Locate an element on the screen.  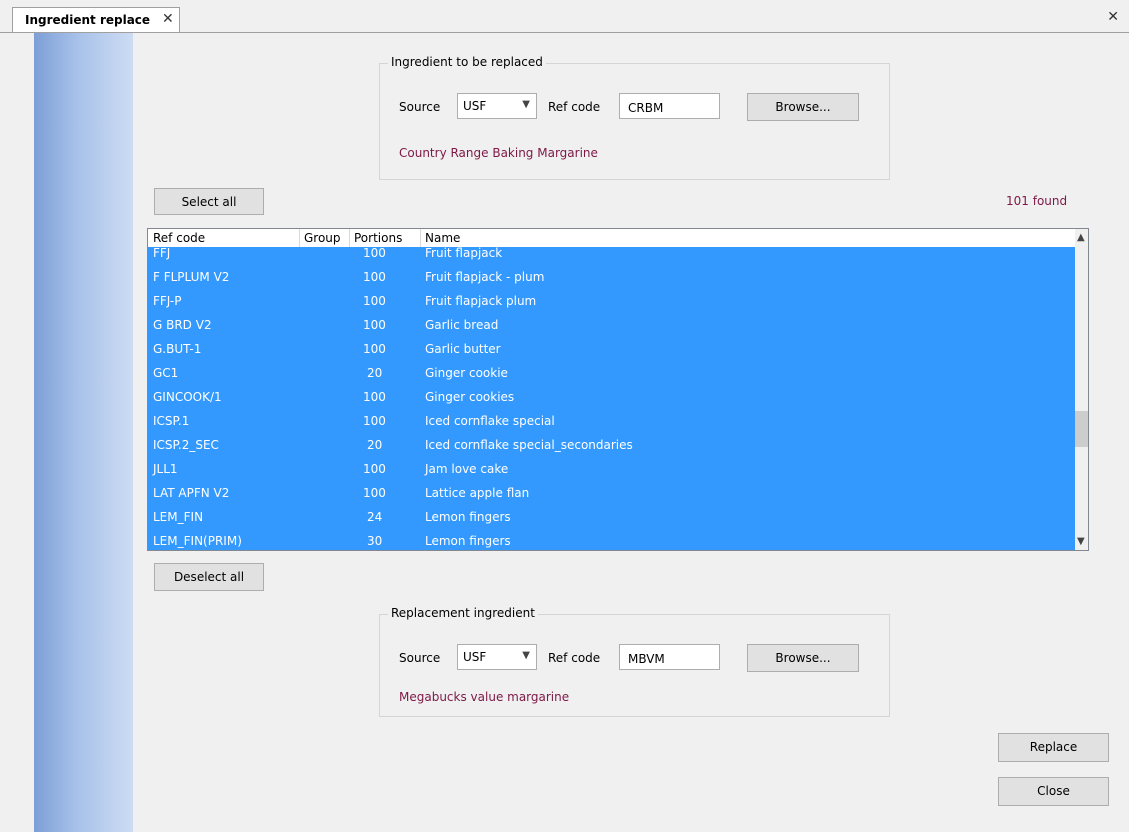
table-row: F FLPLUM V2 100 Fruit flapjack - plum is located at coordinates (612, 277).